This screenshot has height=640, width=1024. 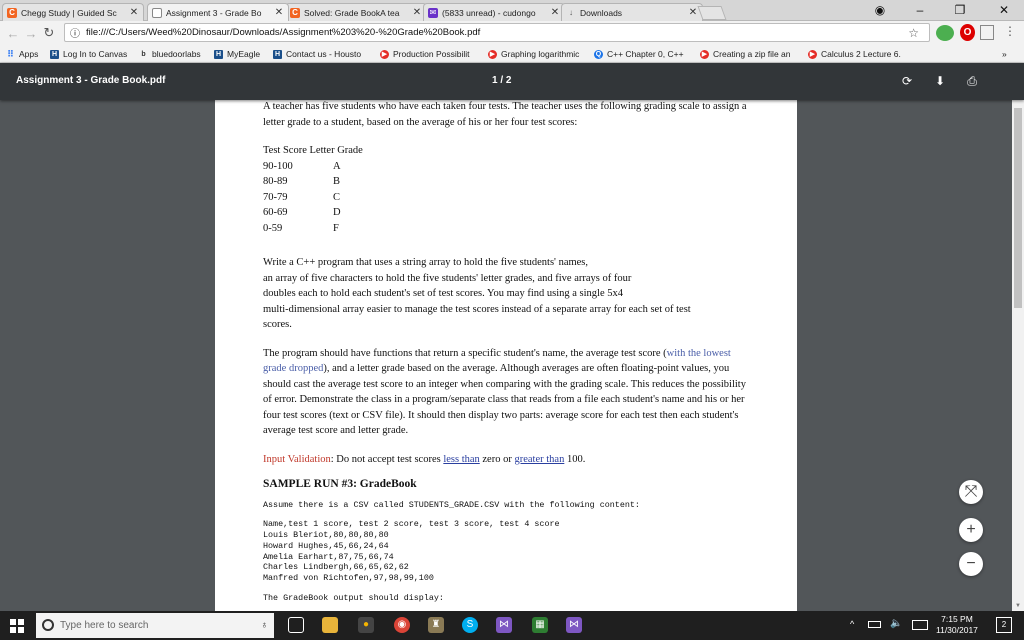 What do you see at coordinates (326, 535) in the screenshot?
I see `csv-line: Louis Bleriot,80,80,80,80` at bounding box center [326, 535].